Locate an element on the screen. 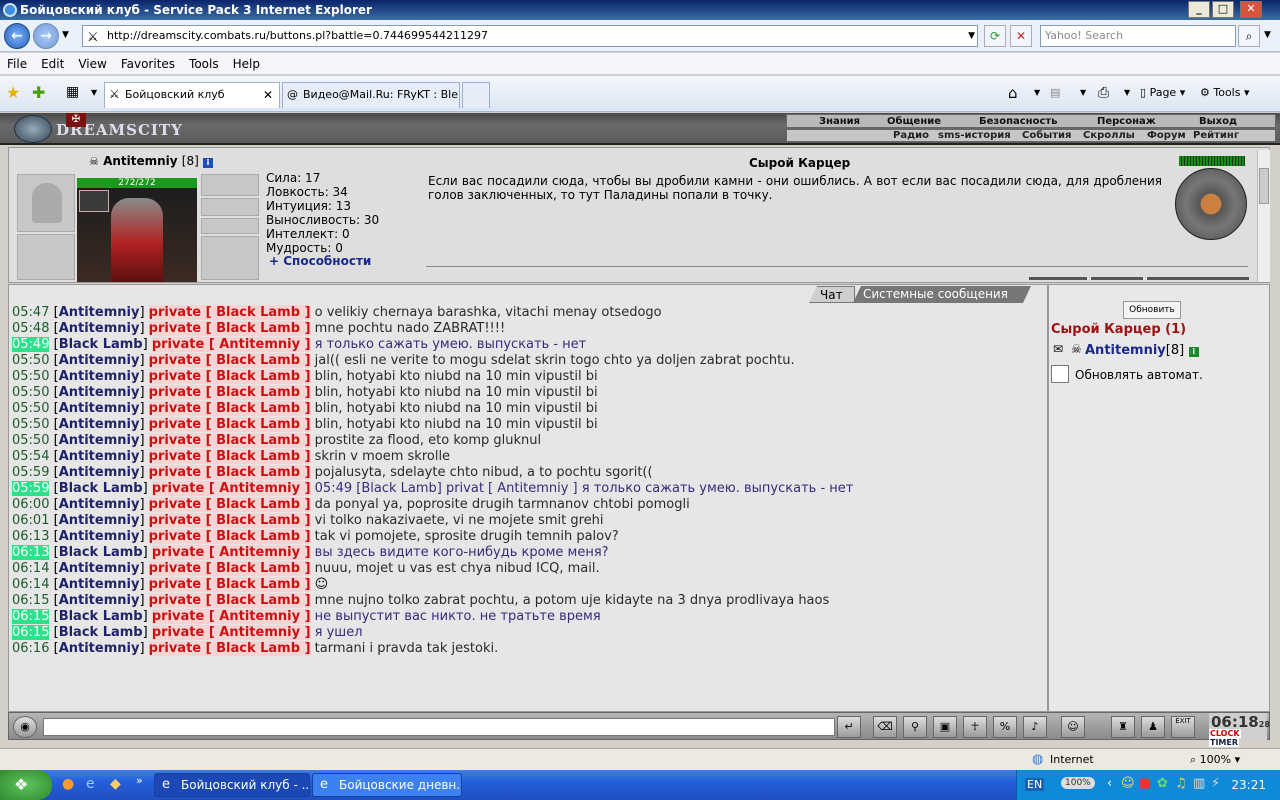  chat-time: 06:16 is located at coordinates (30, 648).